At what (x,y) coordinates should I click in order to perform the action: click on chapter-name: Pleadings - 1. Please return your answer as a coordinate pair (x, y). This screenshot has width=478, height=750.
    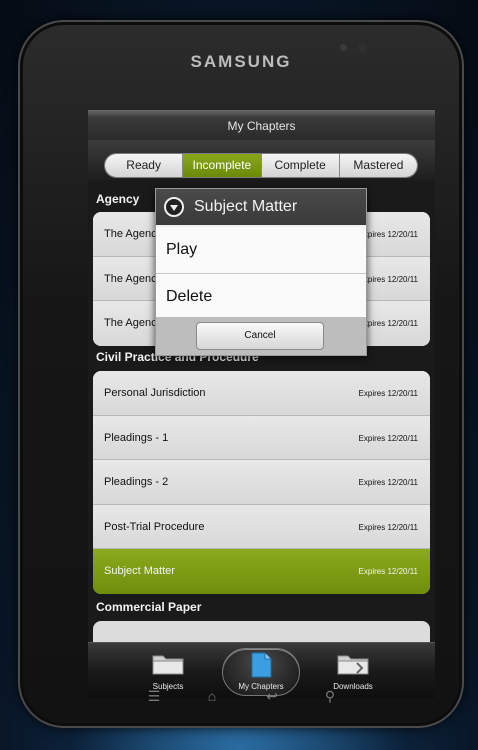
    Looking at the image, I should click on (136, 437).